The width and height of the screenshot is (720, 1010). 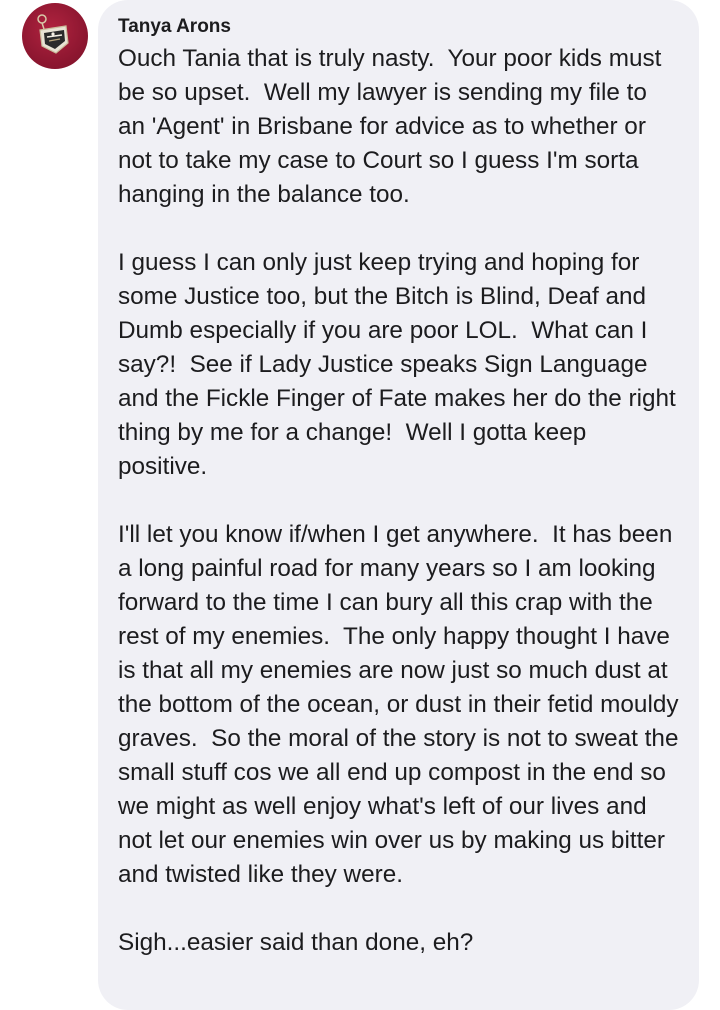 I want to click on pendant-charm-icon, so click(x=53, y=34).